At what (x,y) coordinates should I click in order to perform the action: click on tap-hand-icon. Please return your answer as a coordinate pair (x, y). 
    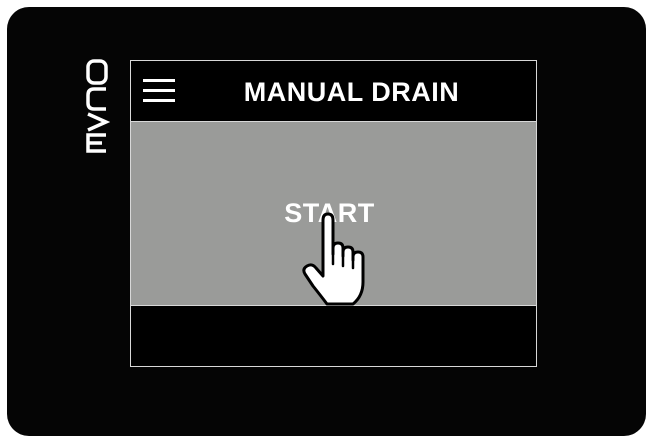
    Looking at the image, I should click on (333, 259).